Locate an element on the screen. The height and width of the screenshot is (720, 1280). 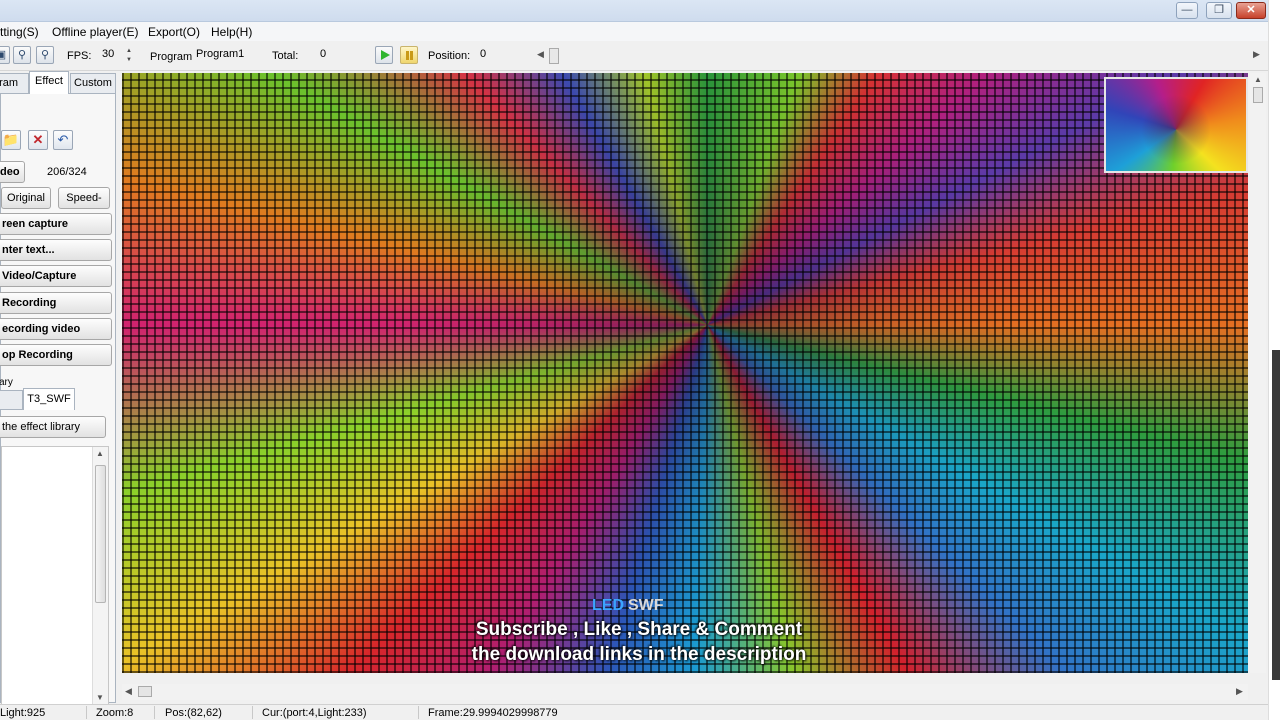
recording-video-button: ecording video is located at coordinates (56, 329).